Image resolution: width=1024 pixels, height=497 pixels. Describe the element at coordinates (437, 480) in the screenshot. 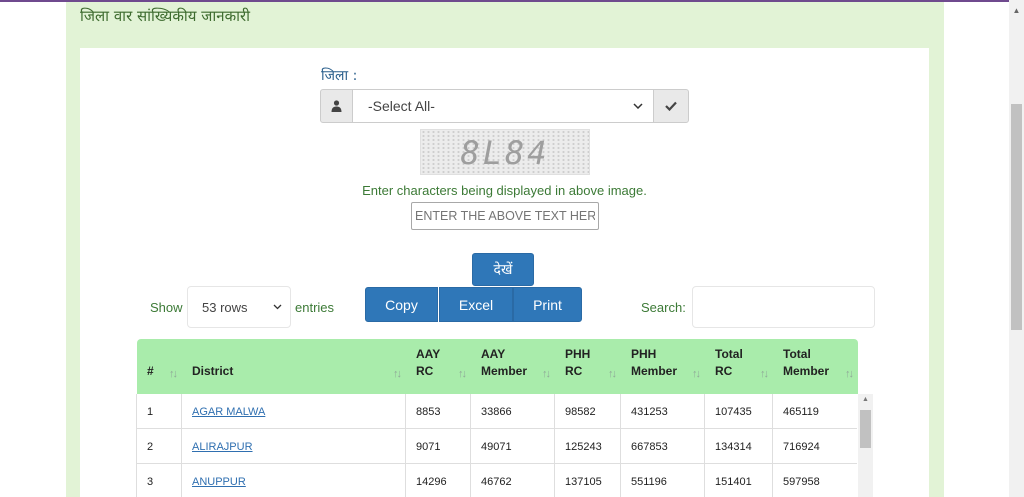

I see `cell-aay-rc: 14296` at that location.